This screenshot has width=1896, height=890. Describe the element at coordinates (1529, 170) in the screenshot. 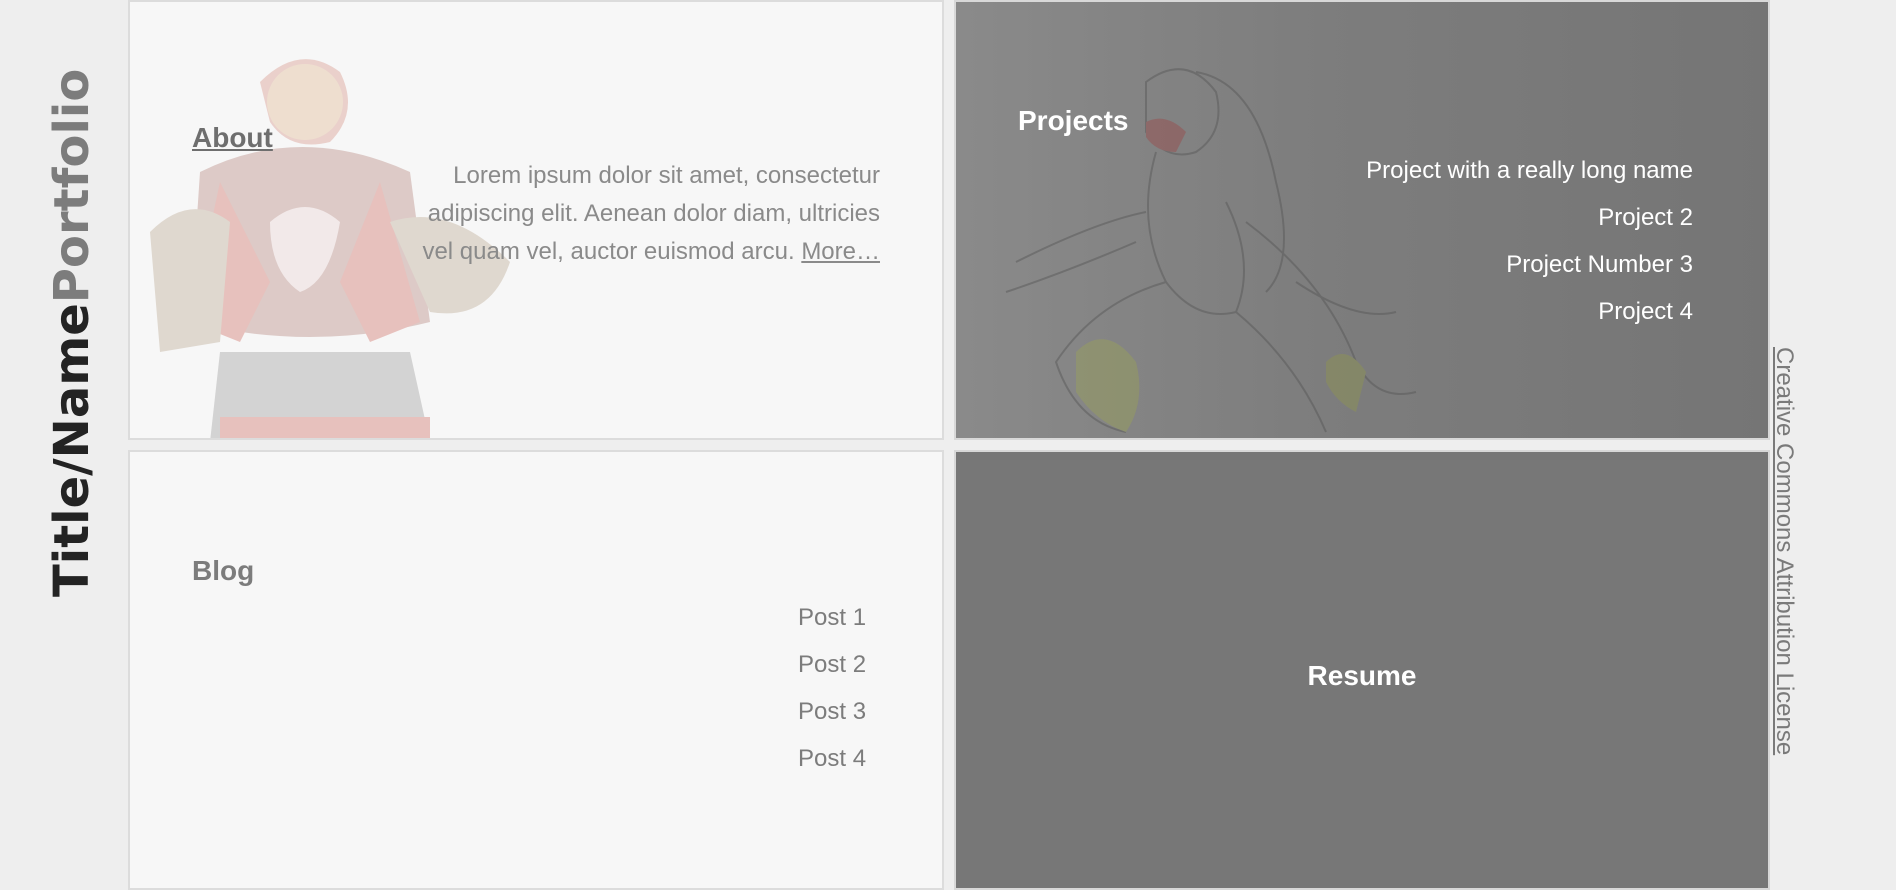

I see `project-item: Project with a really long name` at that location.